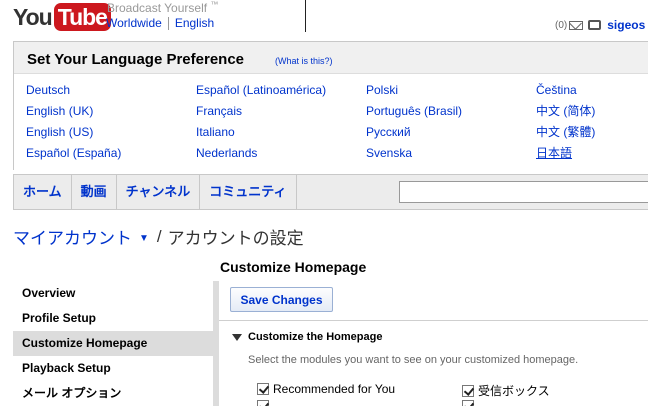 The height and width of the screenshot is (406, 648). What do you see at coordinates (304, 61) in the screenshot?
I see `what-is-this-link: (What is this?)` at bounding box center [304, 61].